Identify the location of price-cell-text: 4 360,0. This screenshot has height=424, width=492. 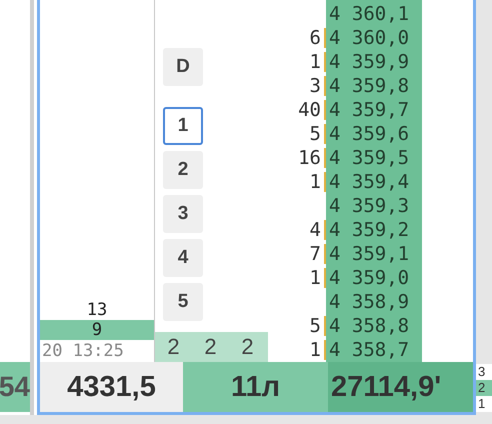
(369, 38).